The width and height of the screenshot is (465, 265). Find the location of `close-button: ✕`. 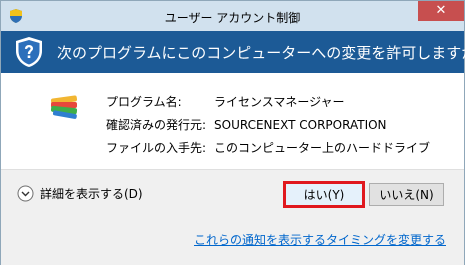

close-button: ✕ is located at coordinates (441, 11).